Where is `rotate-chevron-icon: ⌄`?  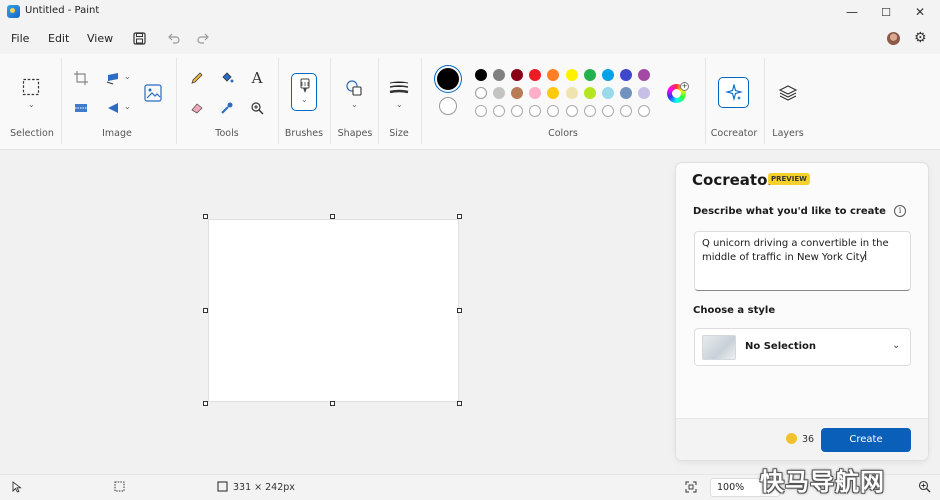
rotate-chevron-icon: ⌄ is located at coordinates (127, 106).